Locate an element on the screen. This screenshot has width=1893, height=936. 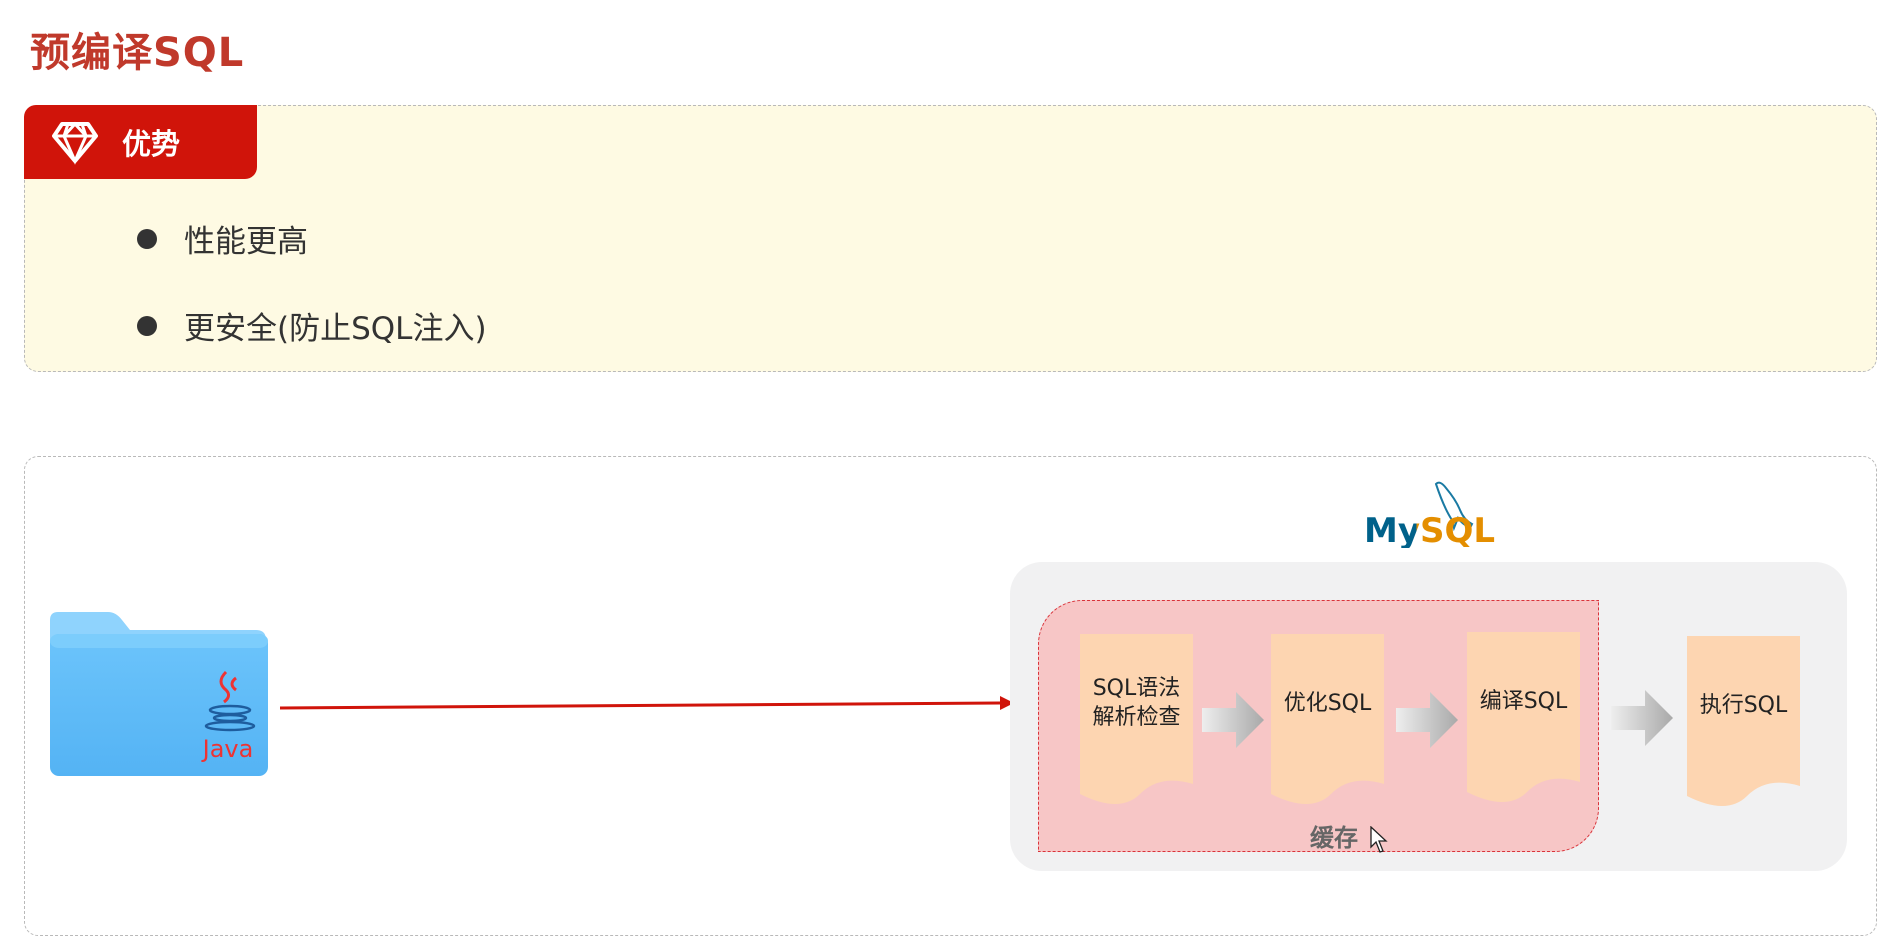
advantage-item: 性能更高 is located at coordinates (222, 238).